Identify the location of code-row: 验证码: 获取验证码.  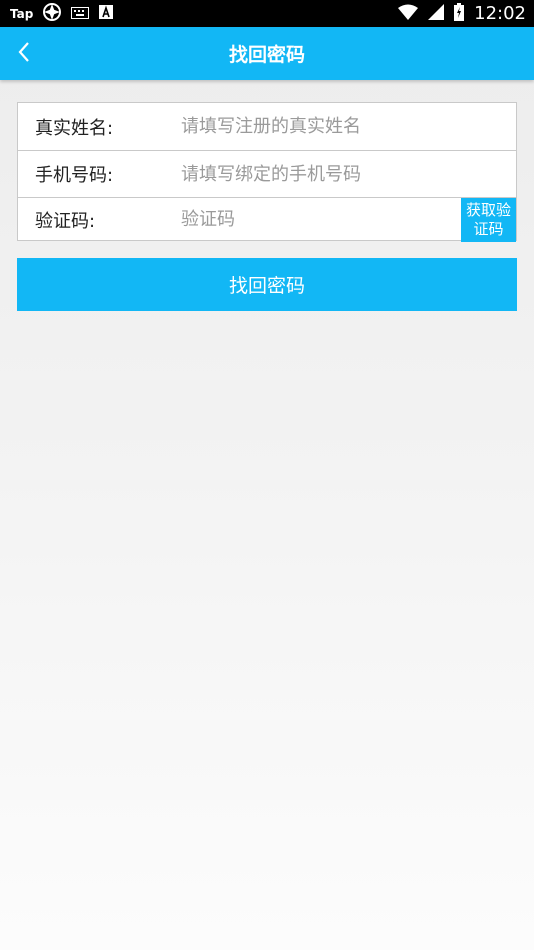
(267, 219).